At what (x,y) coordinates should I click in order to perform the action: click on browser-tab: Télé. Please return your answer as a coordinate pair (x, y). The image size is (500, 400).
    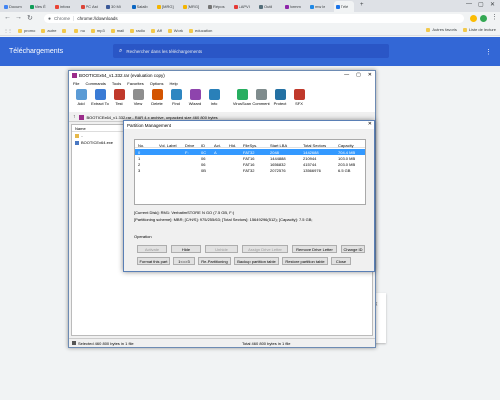
    Looking at the image, I should click on (343, 6).